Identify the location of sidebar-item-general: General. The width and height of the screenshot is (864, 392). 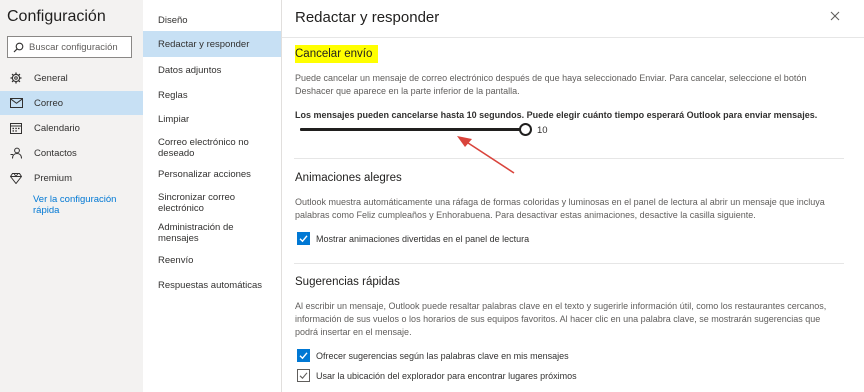
(71, 78).